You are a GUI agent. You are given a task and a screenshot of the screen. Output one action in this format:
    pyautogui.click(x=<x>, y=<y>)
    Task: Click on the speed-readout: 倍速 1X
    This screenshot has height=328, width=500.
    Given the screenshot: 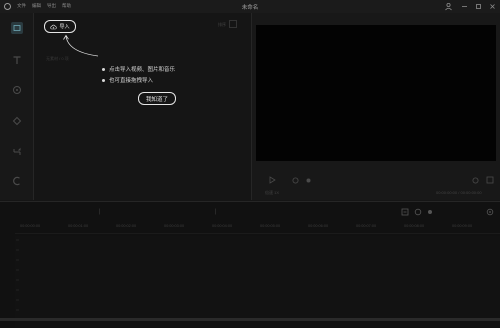 What is the action you would take?
    pyautogui.click(x=272, y=193)
    